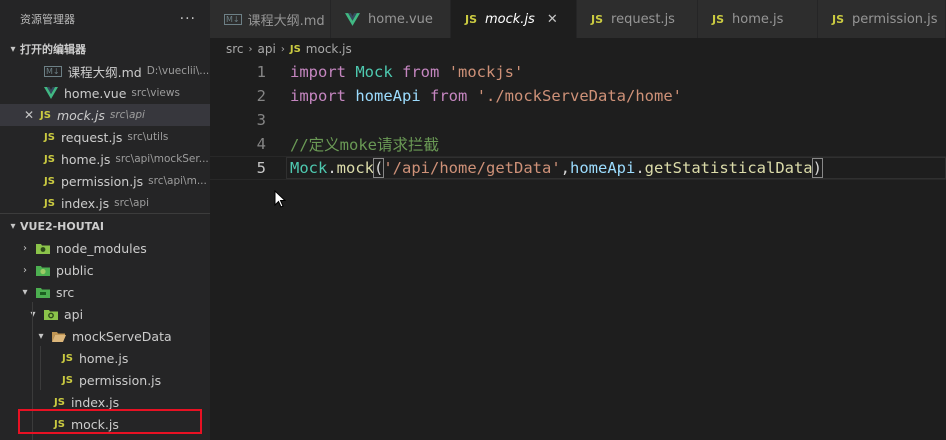  What do you see at coordinates (101, 248) in the screenshot?
I see `tree-label: node_modules` at bounding box center [101, 248].